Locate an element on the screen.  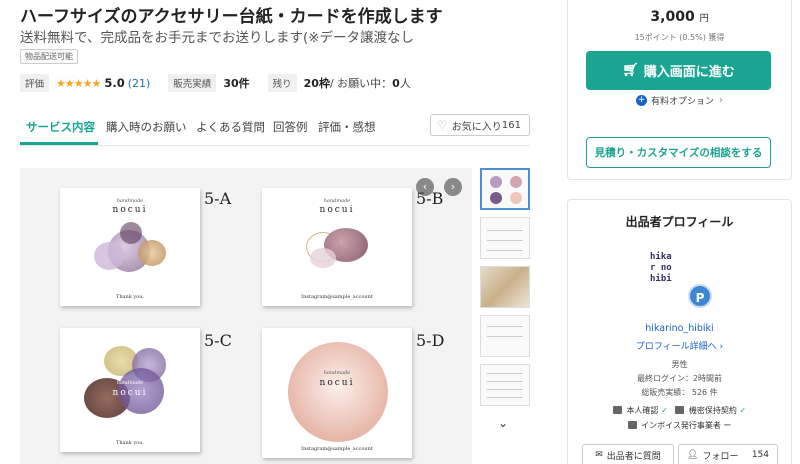
seller-gender: 男性 is located at coordinates (679, 364).